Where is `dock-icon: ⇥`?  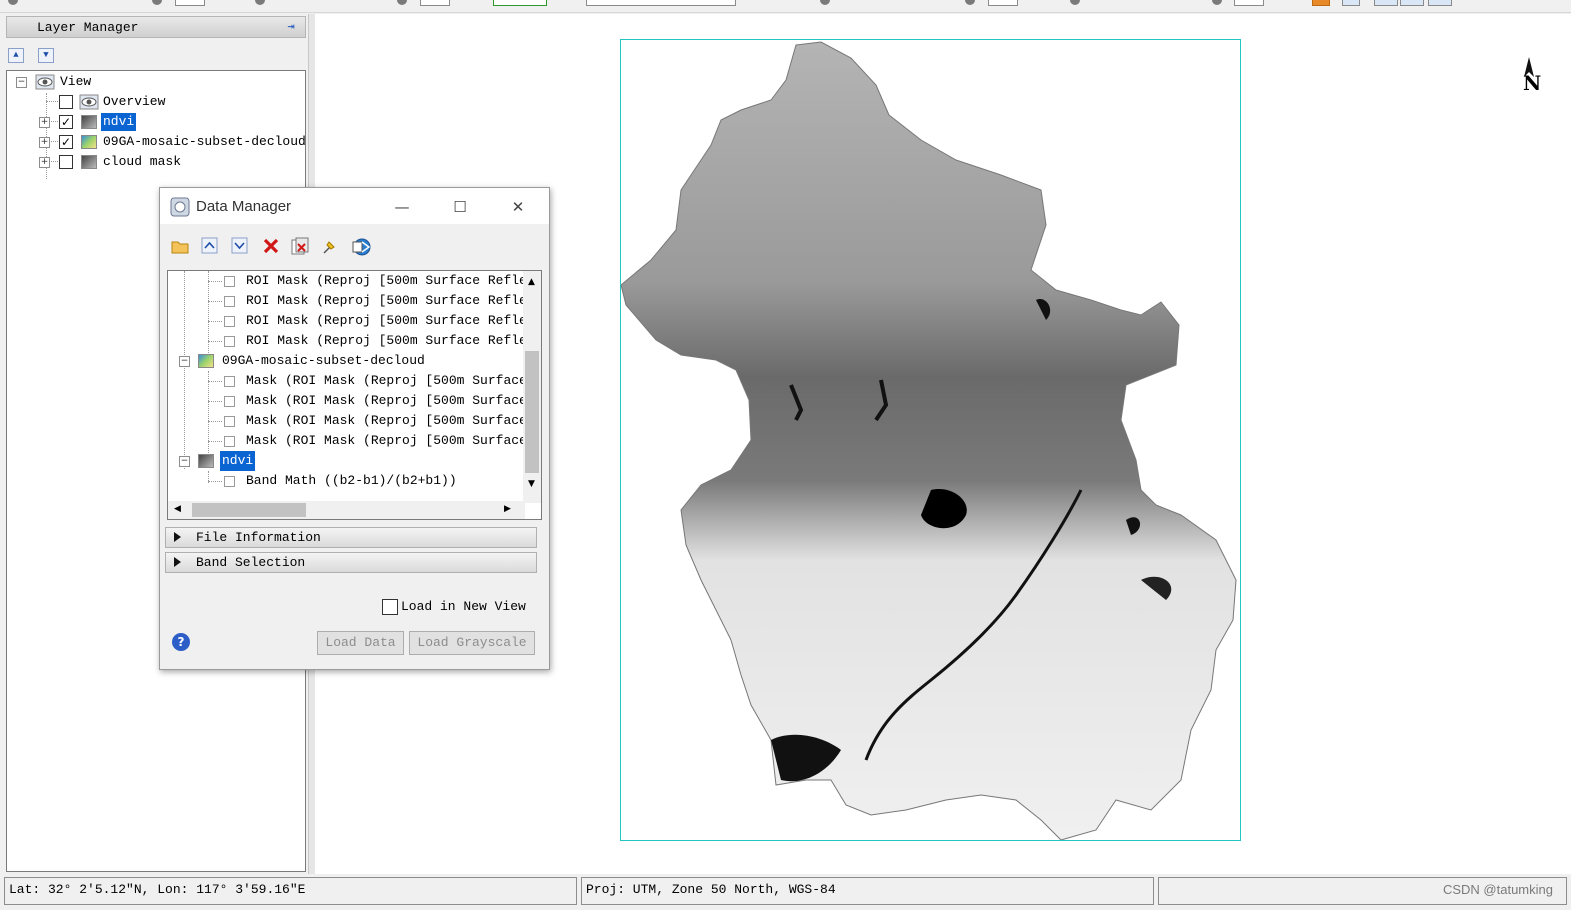 dock-icon: ⇥ is located at coordinates (291, 27).